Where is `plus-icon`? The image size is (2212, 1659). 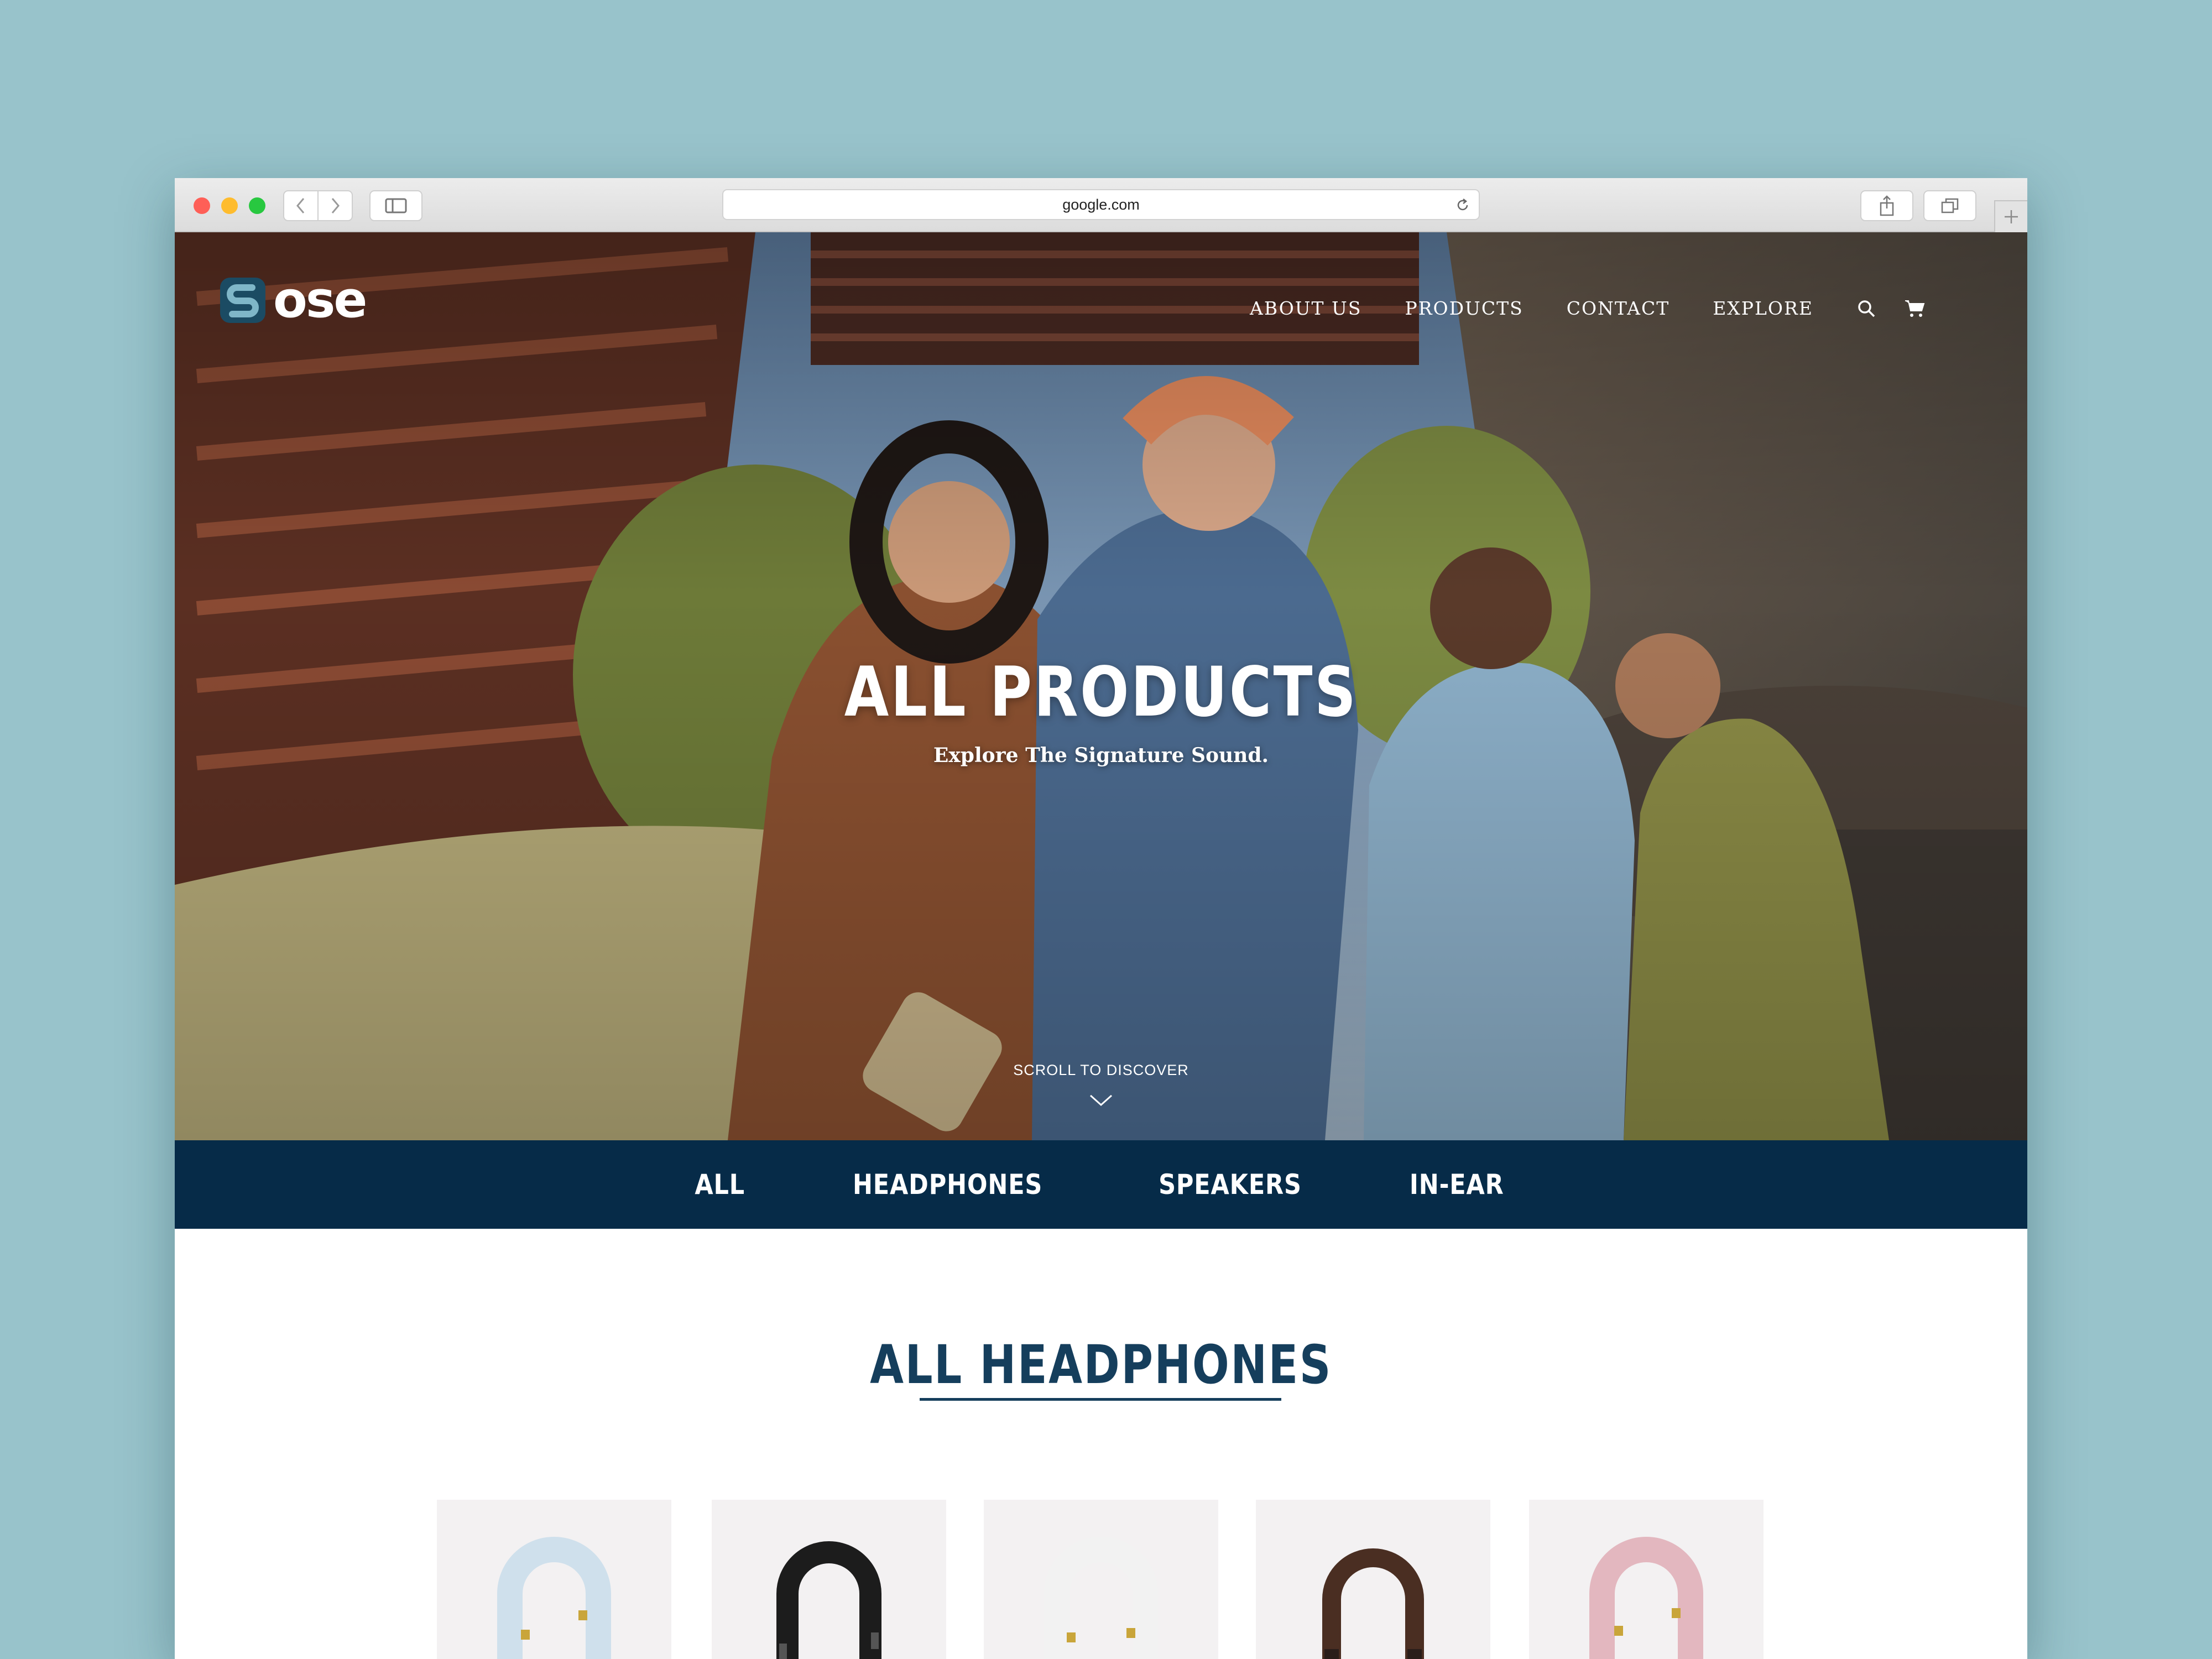
plus-icon is located at coordinates (2012, 217).